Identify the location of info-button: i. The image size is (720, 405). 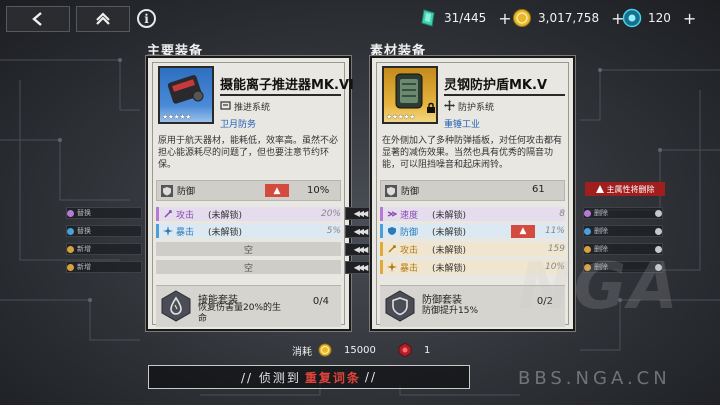
(146, 18).